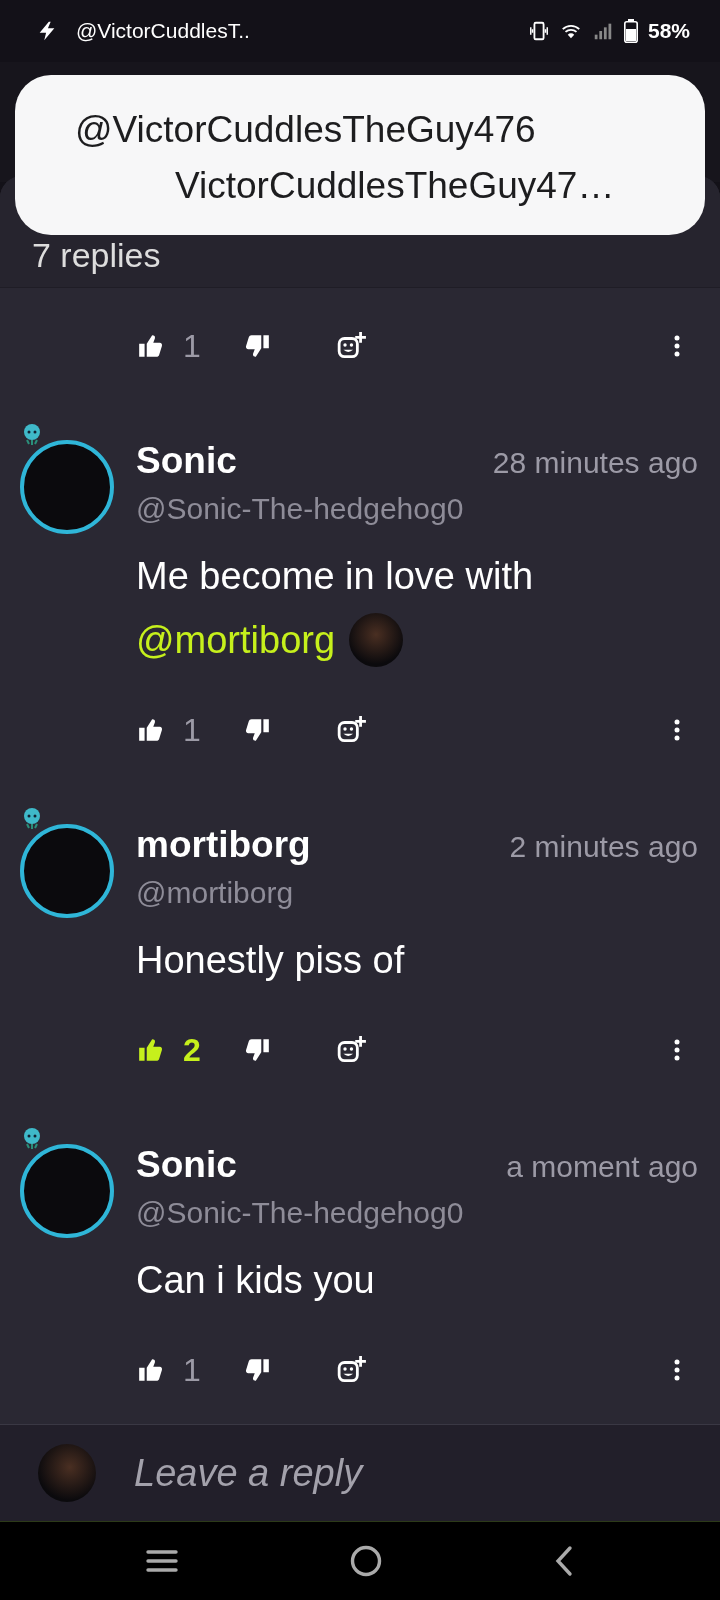 The image size is (720, 1600). What do you see at coordinates (335, 576) in the screenshot?
I see `comment-text: Me become in love with` at bounding box center [335, 576].